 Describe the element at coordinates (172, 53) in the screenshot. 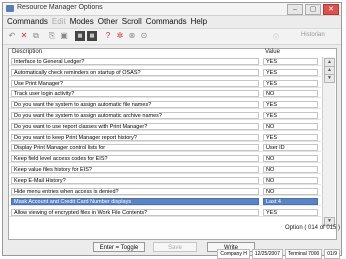

I see `table-header: Description Value` at that location.